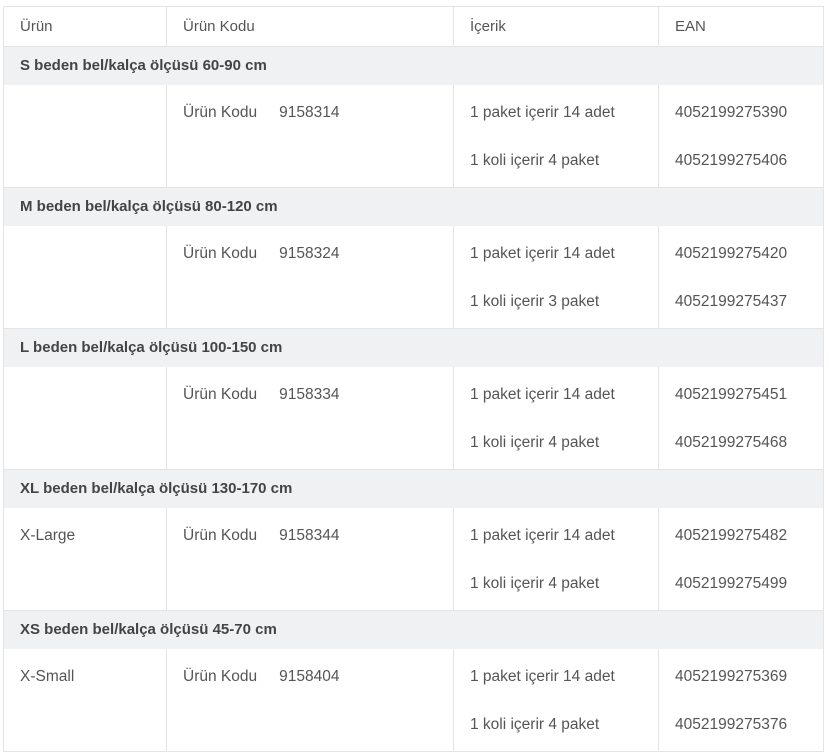  I want to click on code-value: 9158314, so click(309, 112).